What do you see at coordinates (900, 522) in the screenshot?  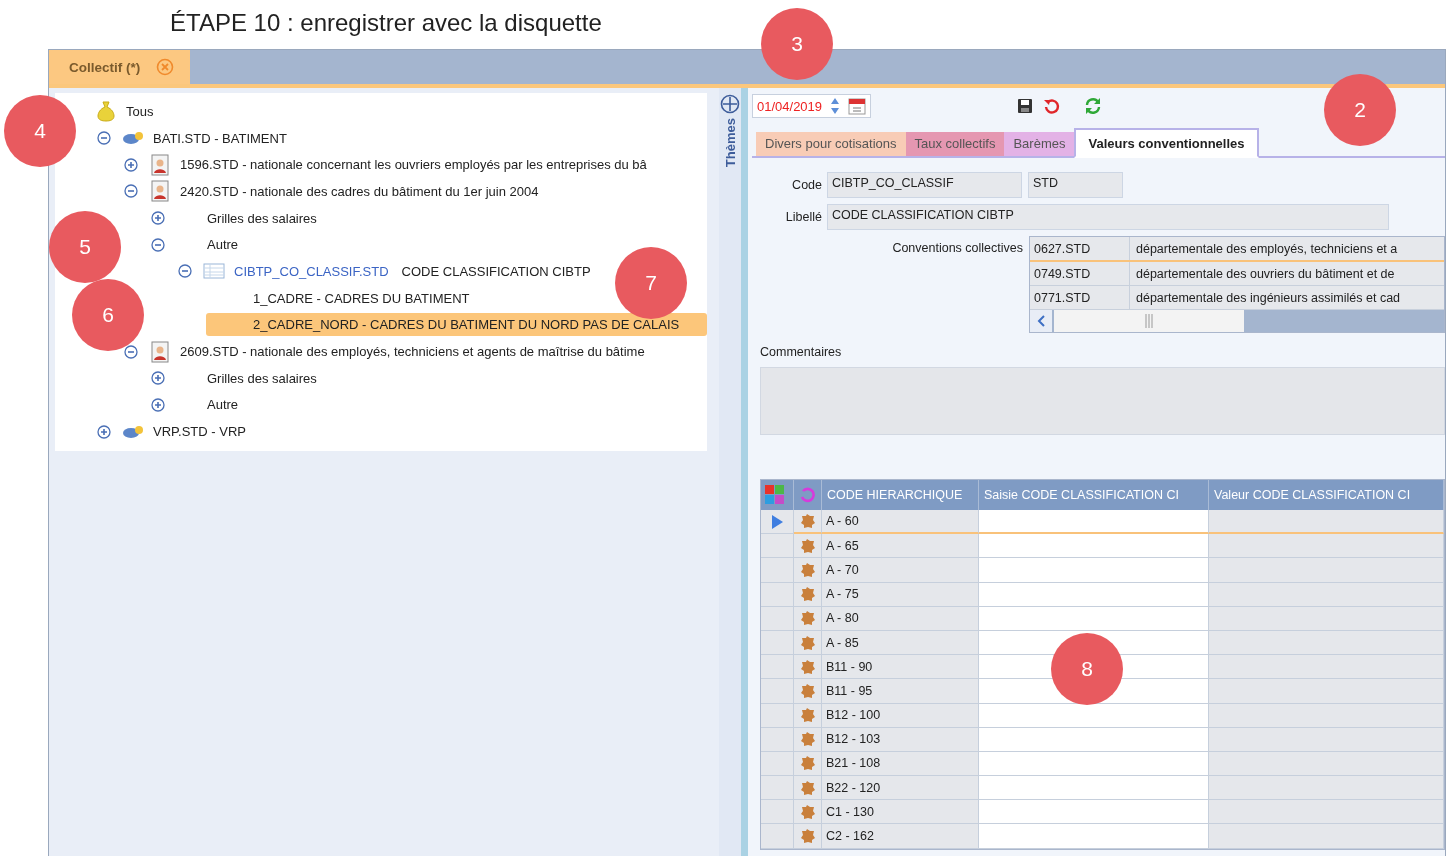 I see `table-cell: A - 60` at bounding box center [900, 522].